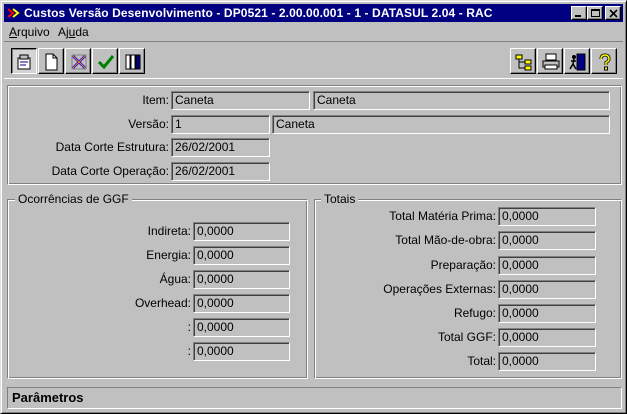 The height and width of the screenshot is (414, 627). Describe the element at coordinates (220, 171) in the screenshot. I see `data-corte-operacao-field: 26/02/2001` at that location.